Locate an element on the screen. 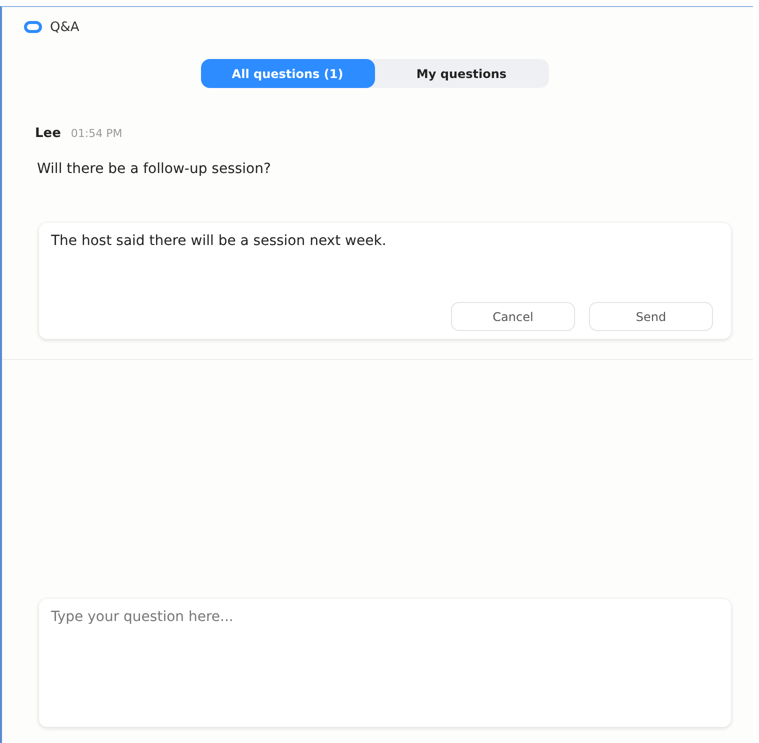  author-name: Lee is located at coordinates (48, 133).